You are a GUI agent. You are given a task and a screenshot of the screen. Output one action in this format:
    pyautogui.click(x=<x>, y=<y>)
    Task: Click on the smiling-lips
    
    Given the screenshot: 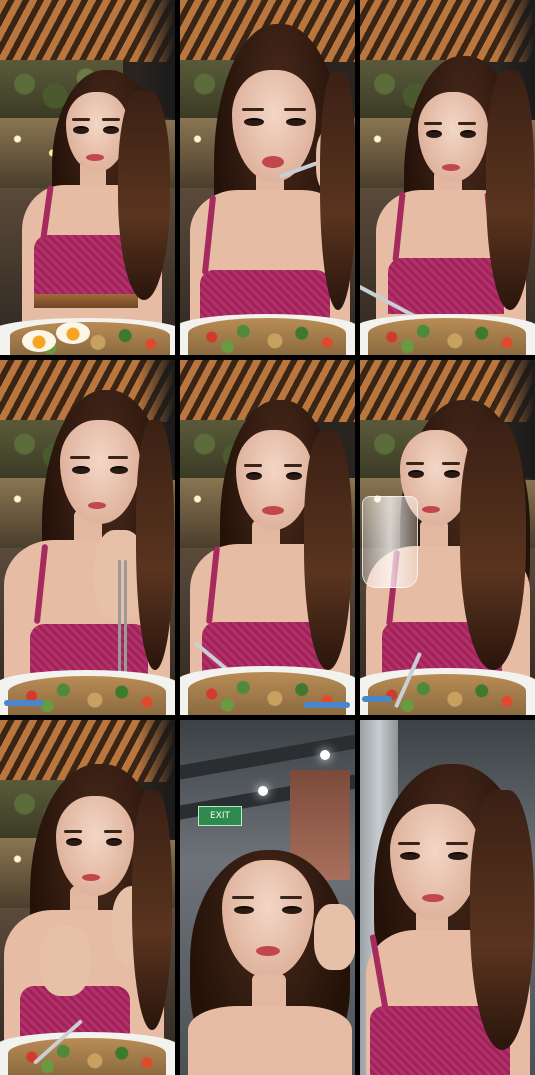 What is the action you would take?
    pyautogui.click(x=273, y=510)
    